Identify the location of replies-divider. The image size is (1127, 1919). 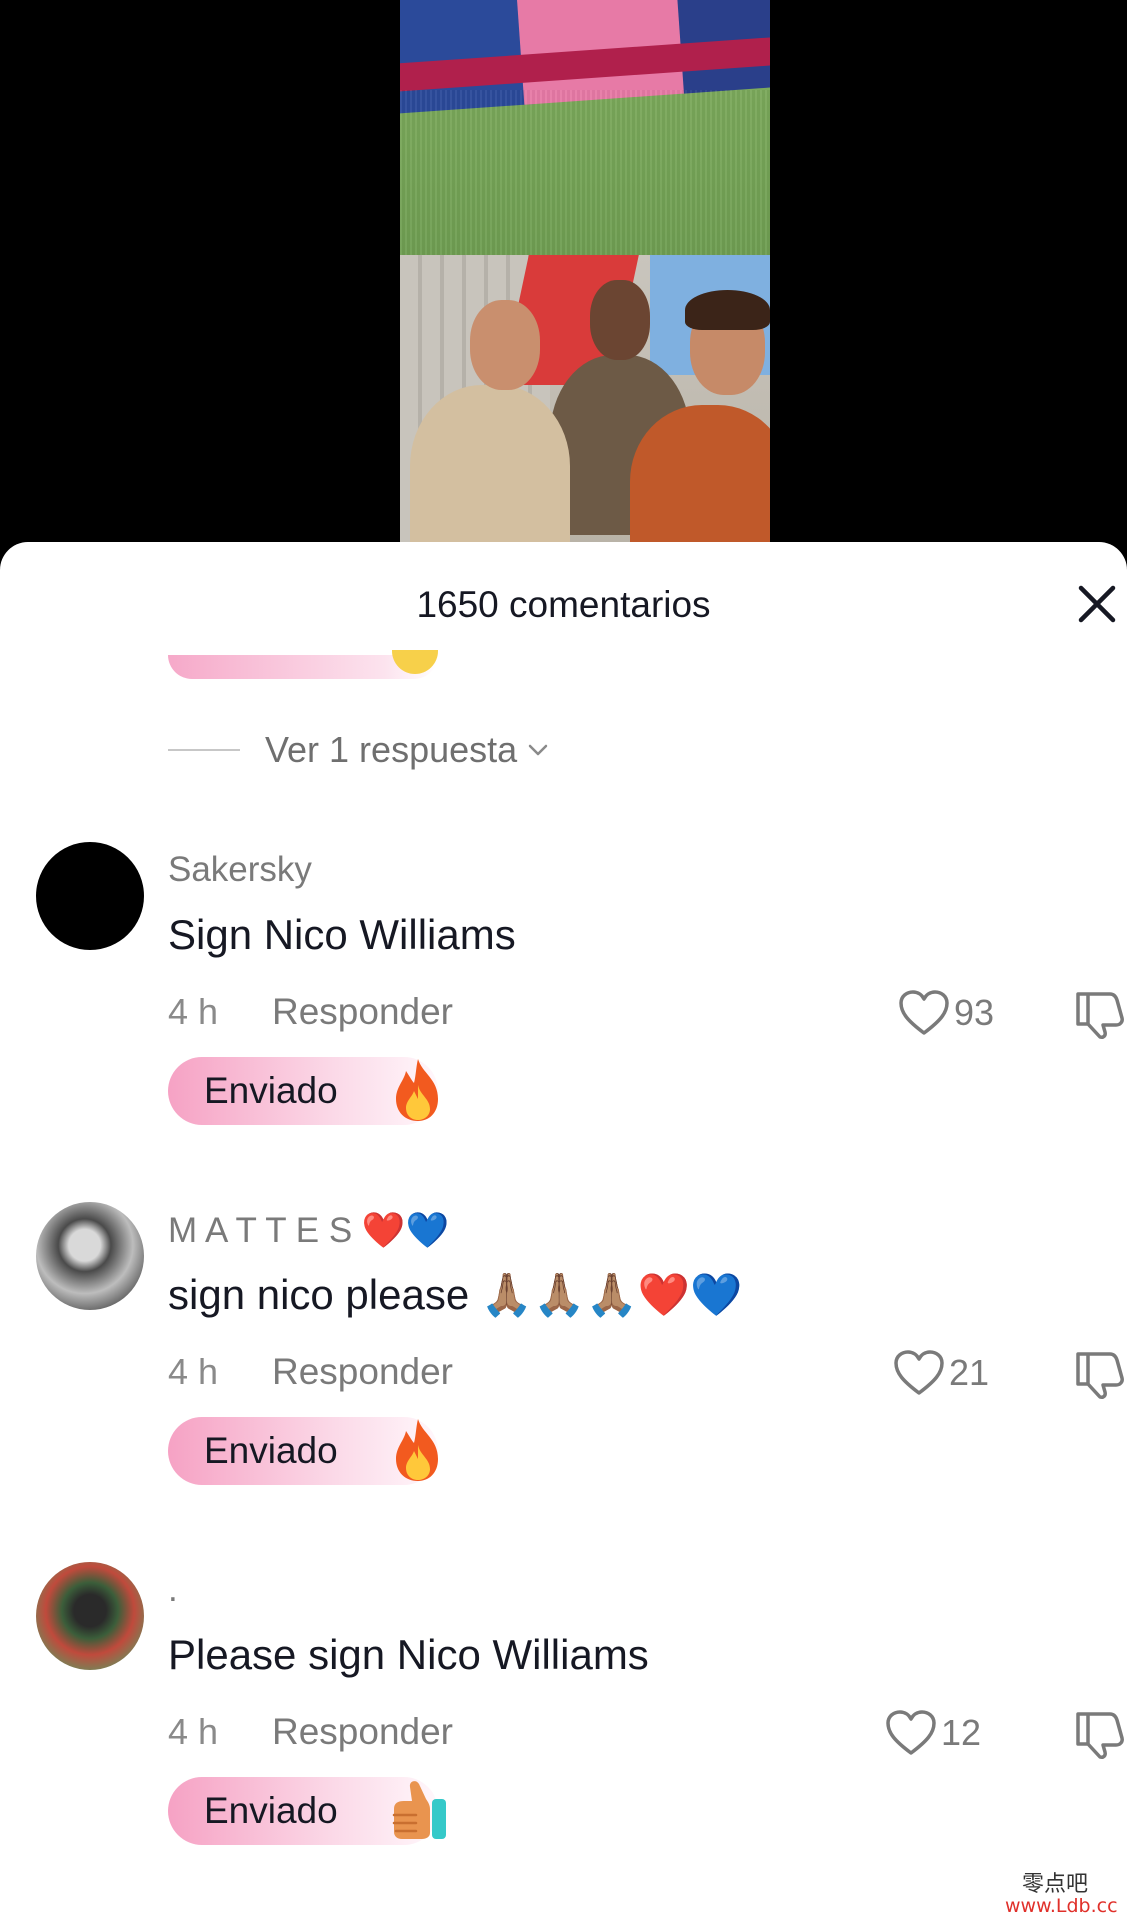
(204, 750).